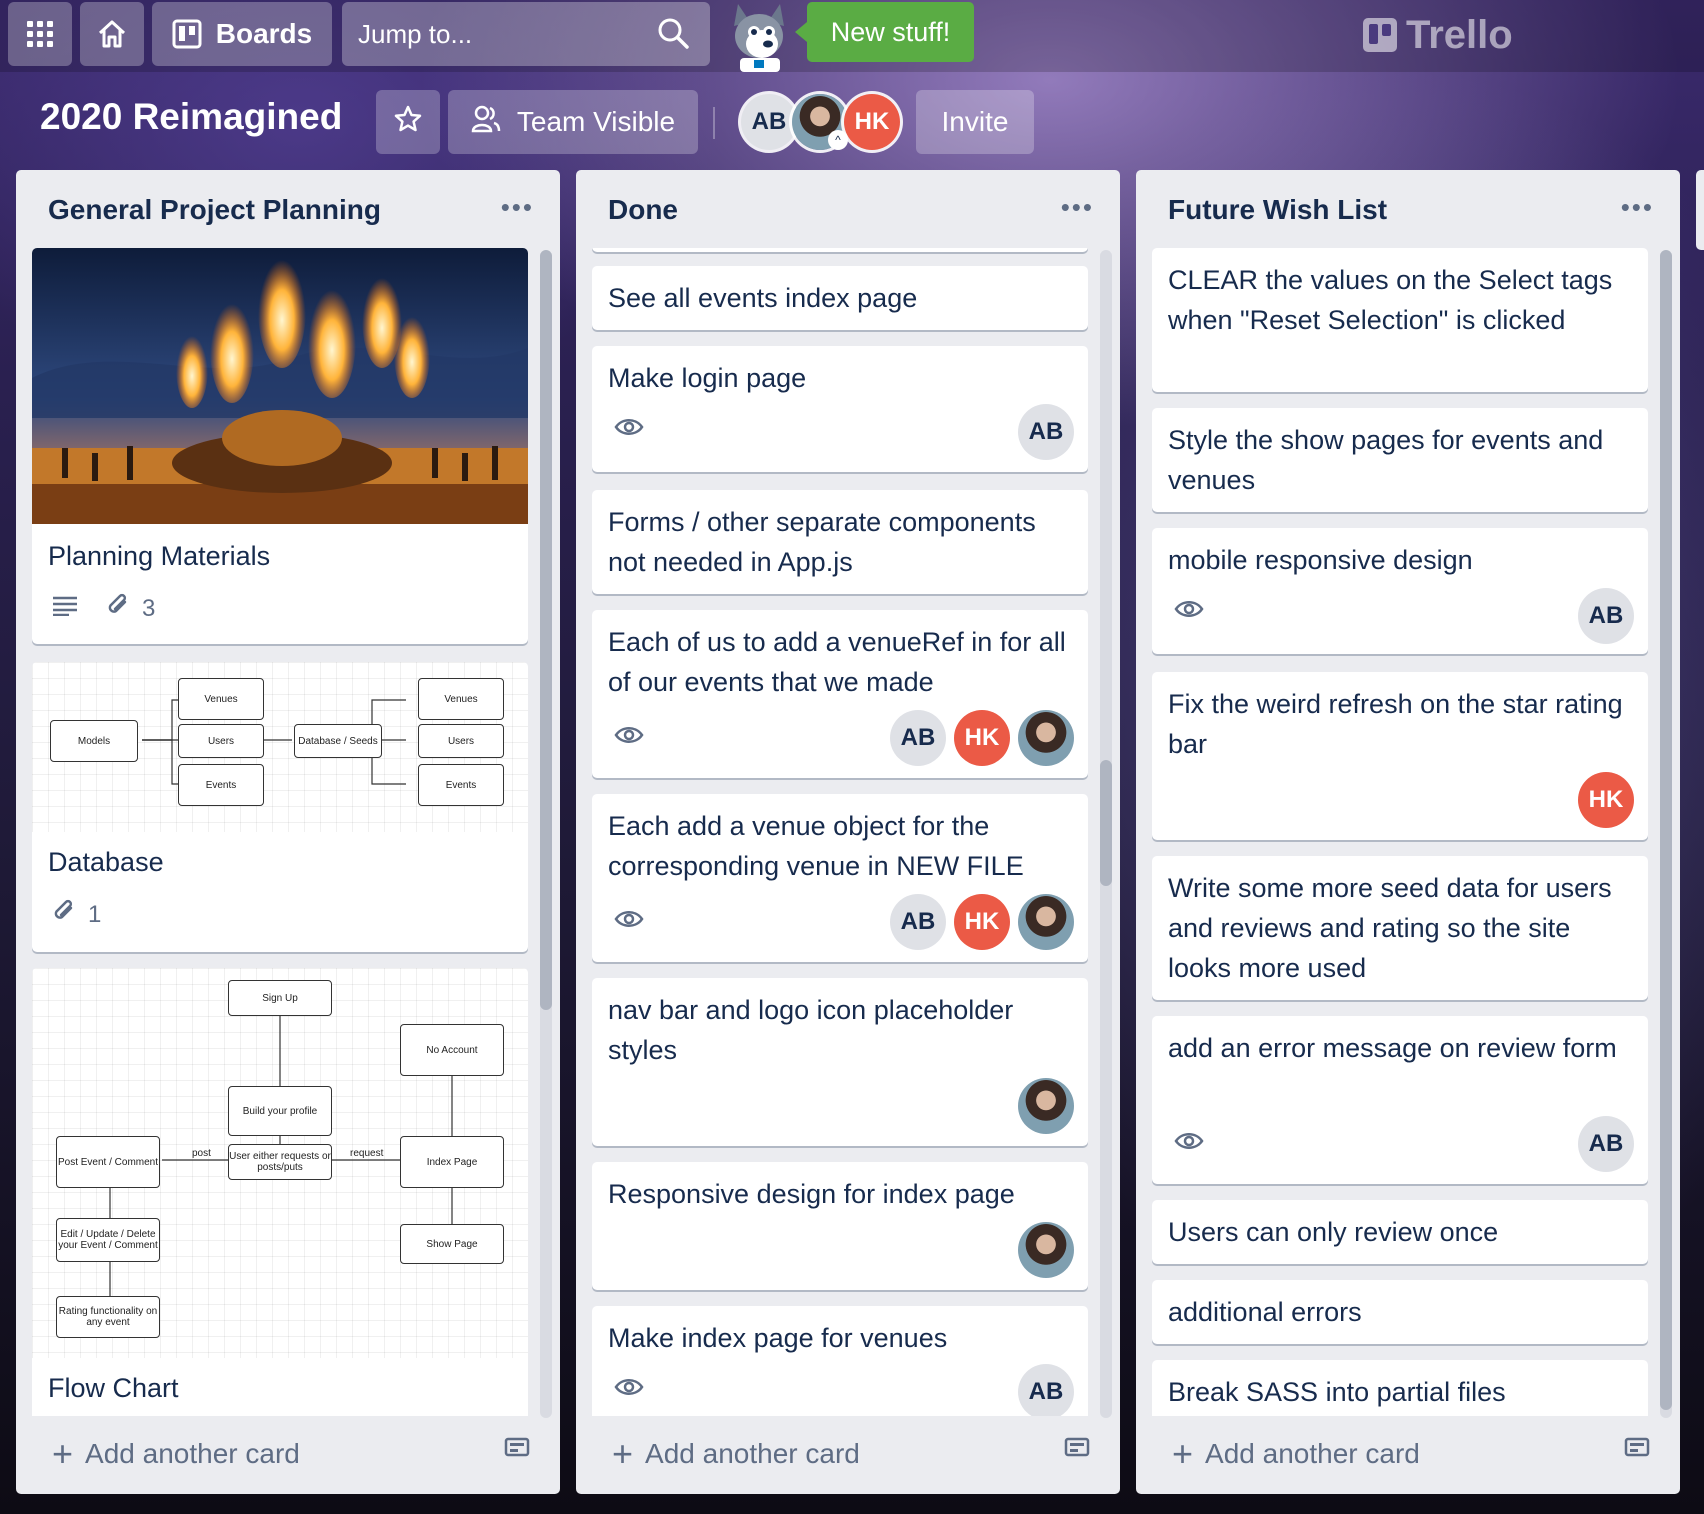 This screenshot has height=1514, width=1704. I want to click on boards-icon, so click(187, 34).